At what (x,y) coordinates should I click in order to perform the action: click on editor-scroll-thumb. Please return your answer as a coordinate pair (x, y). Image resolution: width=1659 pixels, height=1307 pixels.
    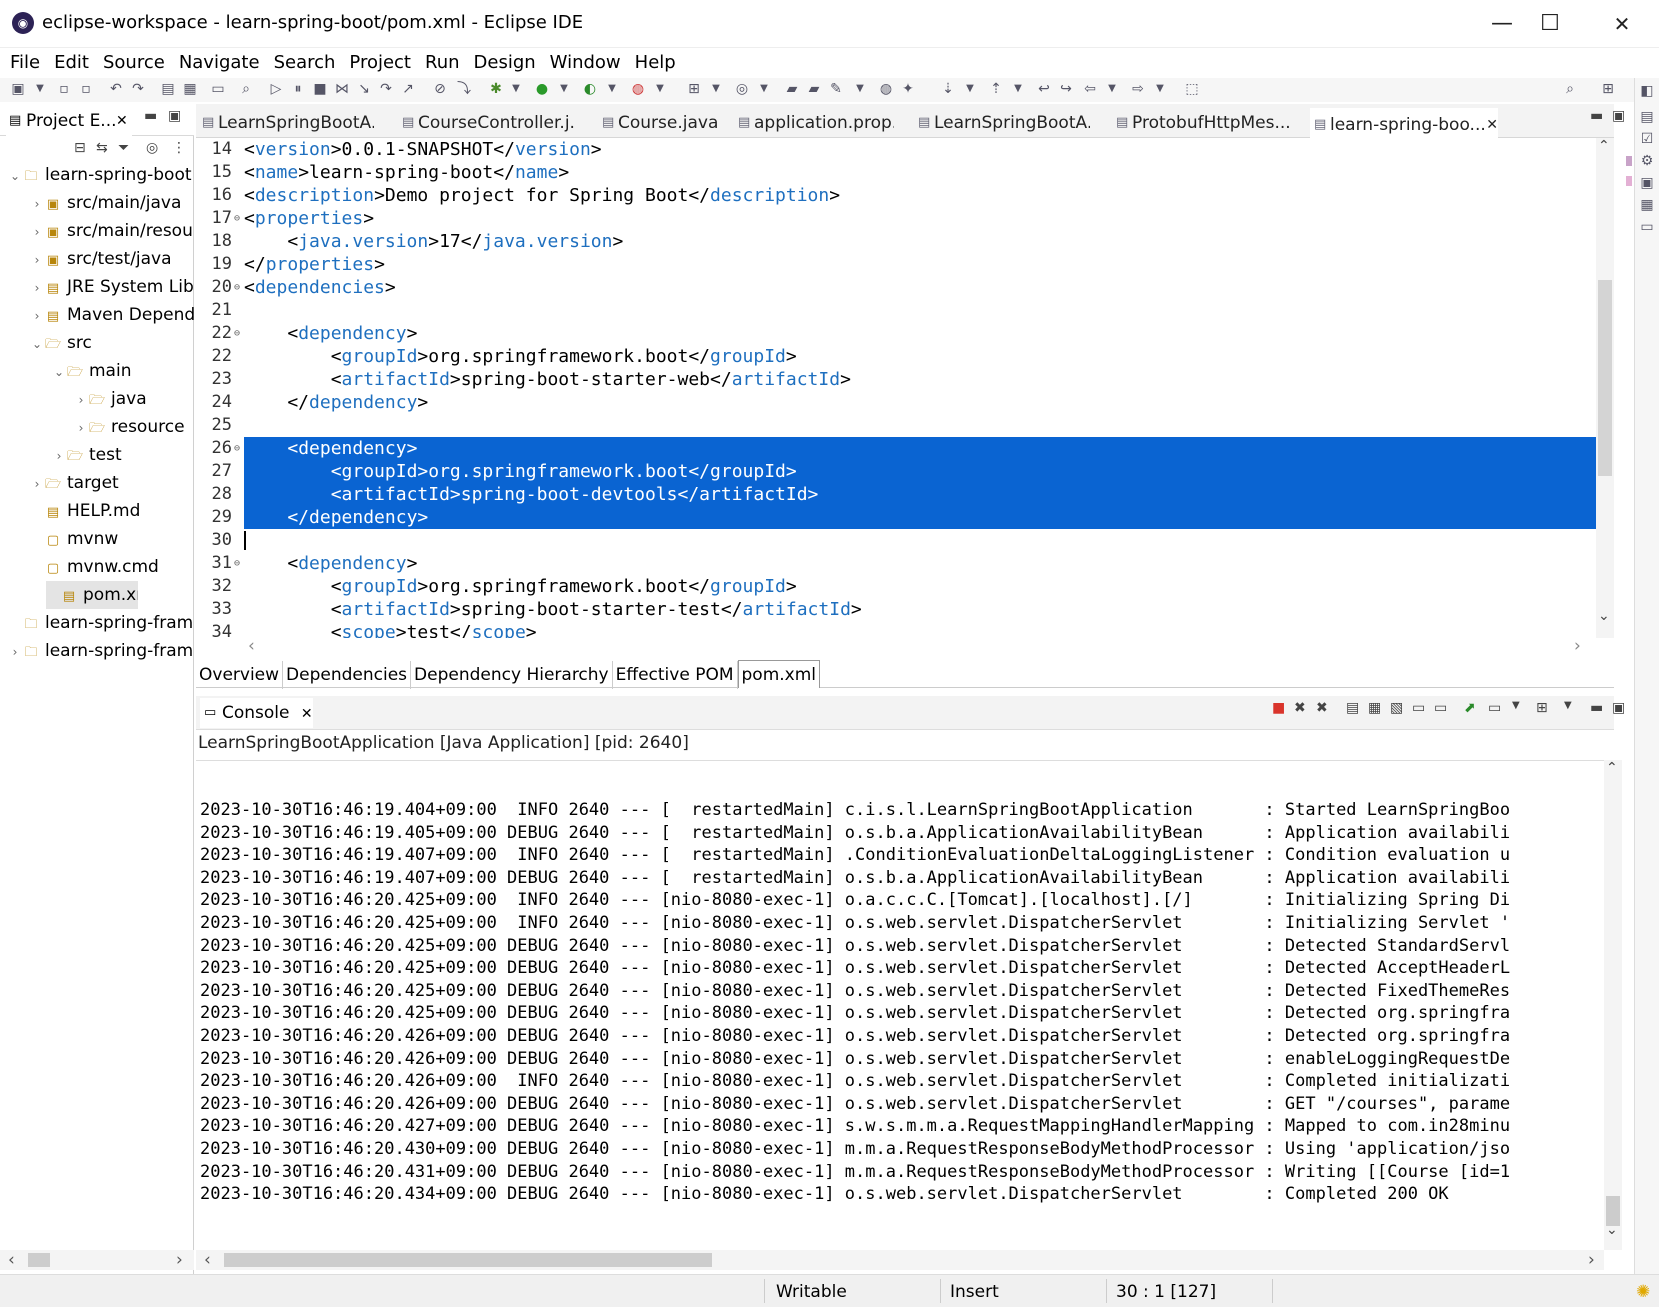
    Looking at the image, I should click on (1605, 378).